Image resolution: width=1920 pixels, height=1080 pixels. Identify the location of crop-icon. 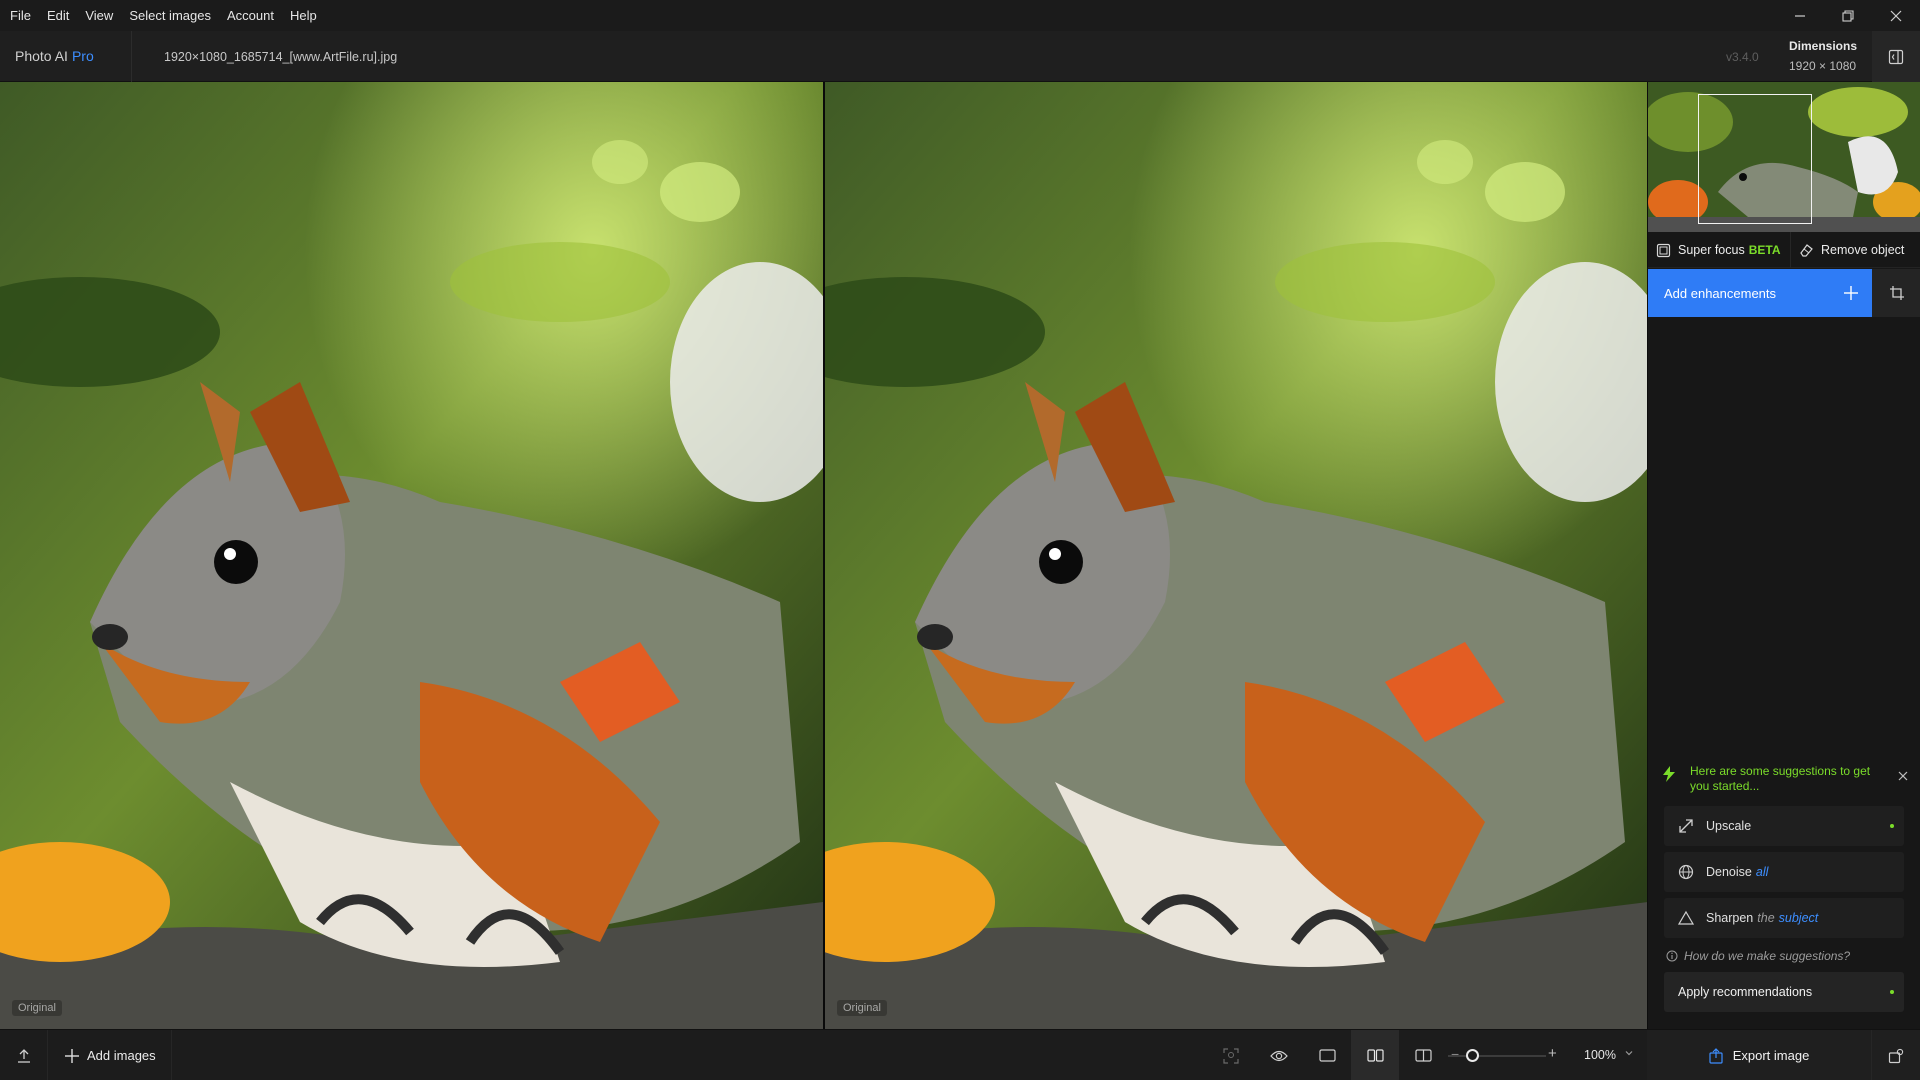
(1896, 293).